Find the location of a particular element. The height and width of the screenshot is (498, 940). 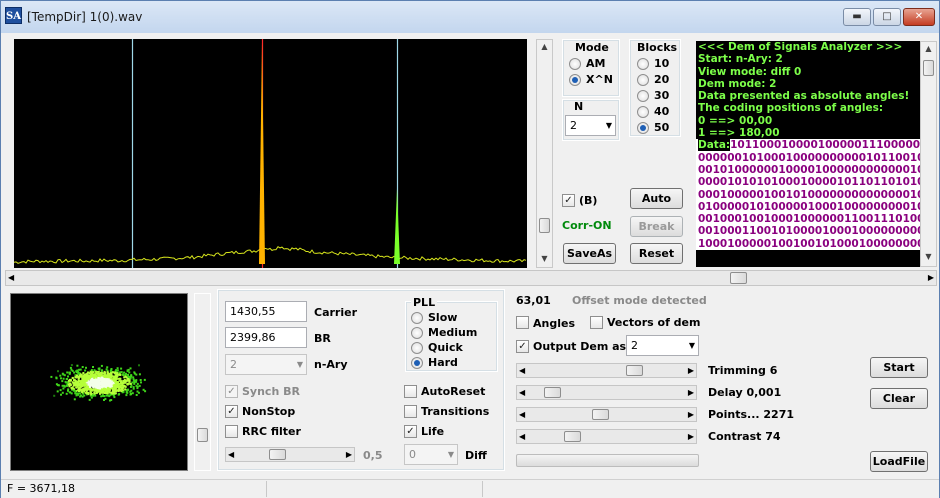

delay-thumb is located at coordinates (552, 392).